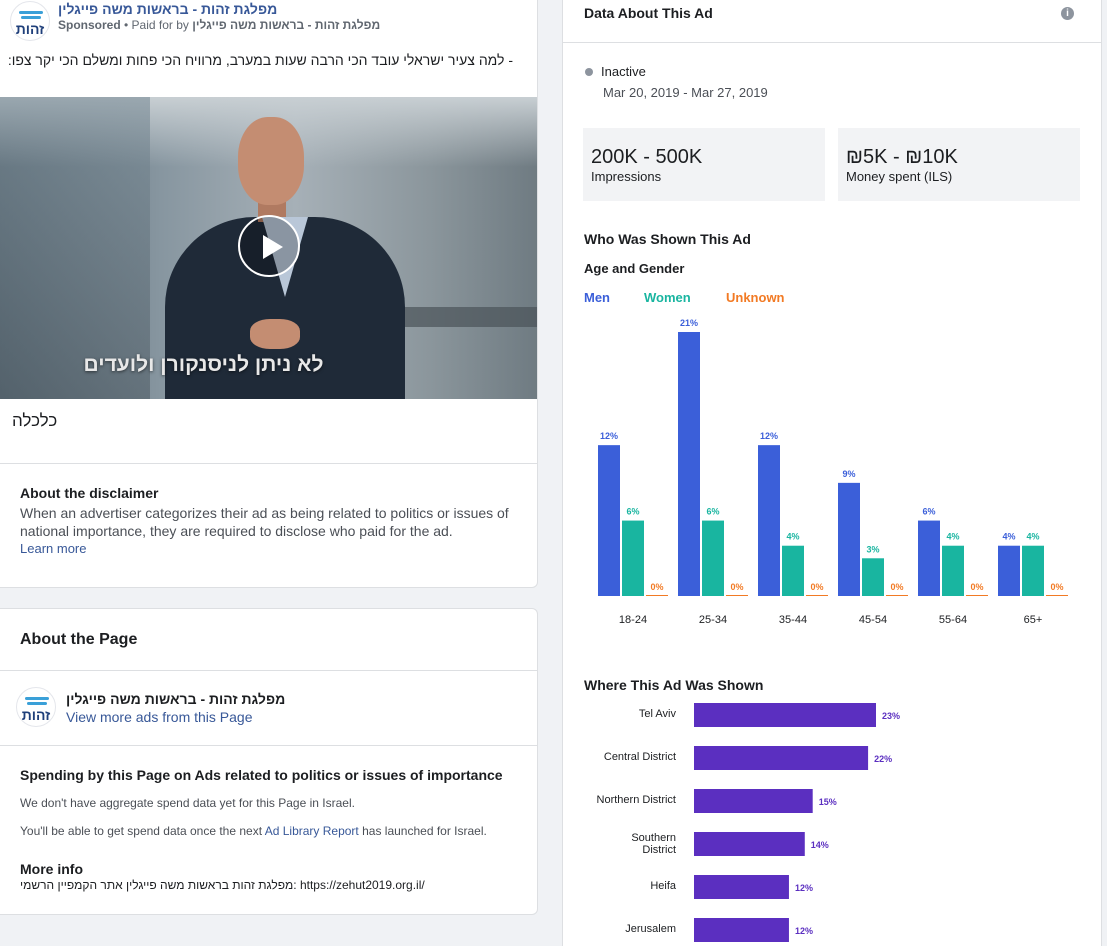  I want to click on data-label: 14%, so click(820, 845).